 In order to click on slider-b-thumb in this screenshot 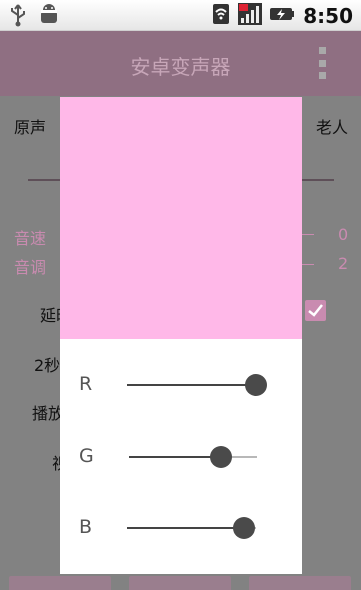, I will do `click(244, 528)`.